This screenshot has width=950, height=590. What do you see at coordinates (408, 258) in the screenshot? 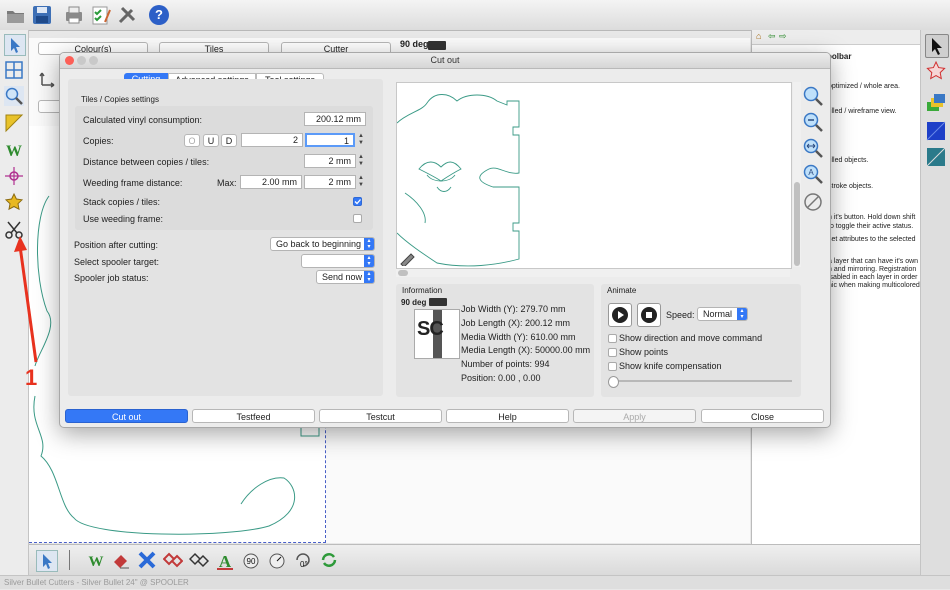
I see `knife-tool-icon` at bounding box center [408, 258].